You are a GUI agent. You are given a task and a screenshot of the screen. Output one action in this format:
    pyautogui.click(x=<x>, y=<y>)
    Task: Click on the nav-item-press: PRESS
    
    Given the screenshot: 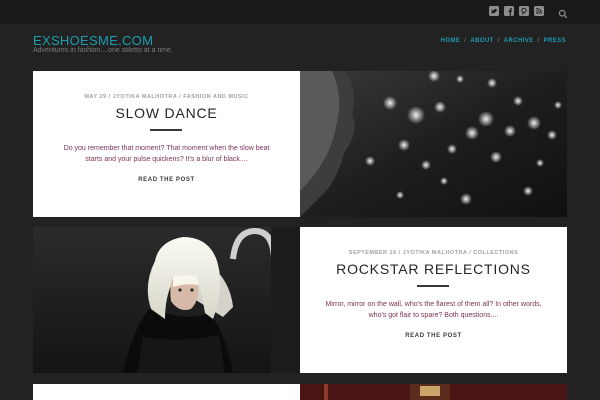 What is the action you would take?
    pyautogui.click(x=555, y=41)
    